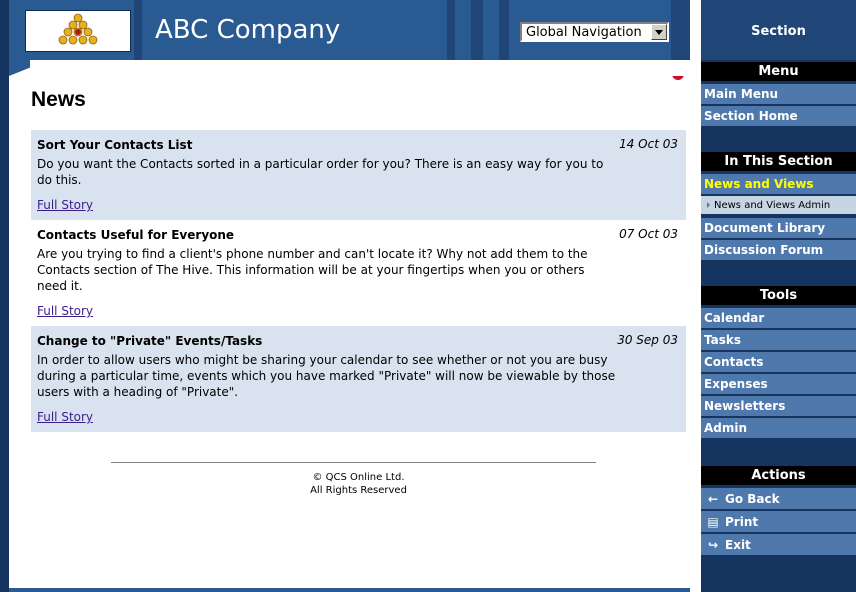 This screenshot has height=592, width=856. What do you see at coordinates (358, 490) in the screenshot?
I see `rights-text: All Rights Reserved` at bounding box center [358, 490].